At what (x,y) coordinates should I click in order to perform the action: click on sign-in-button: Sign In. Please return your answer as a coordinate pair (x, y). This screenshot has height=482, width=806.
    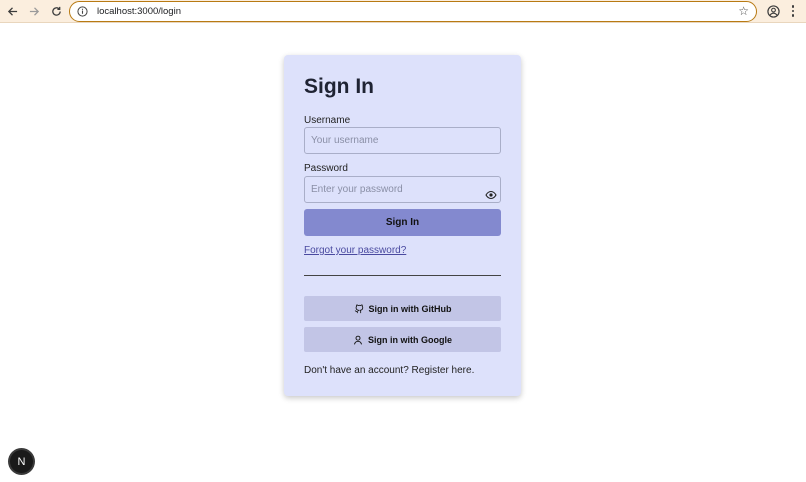
    Looking at the image, I should click on (402, 222).